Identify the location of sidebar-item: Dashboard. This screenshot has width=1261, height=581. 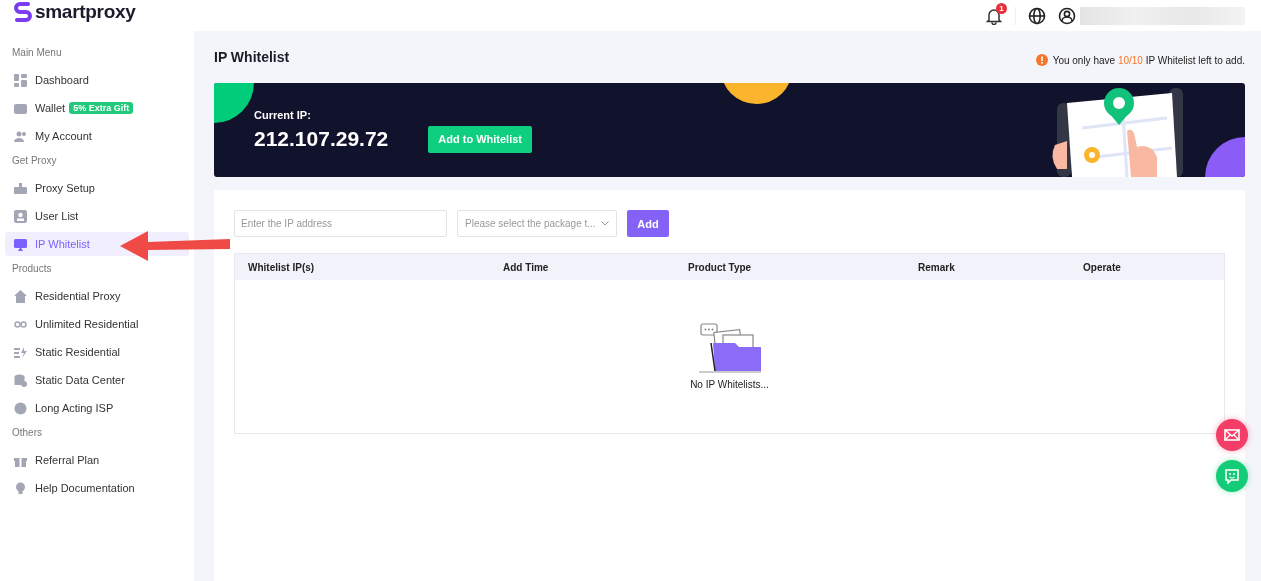
(97, 80).